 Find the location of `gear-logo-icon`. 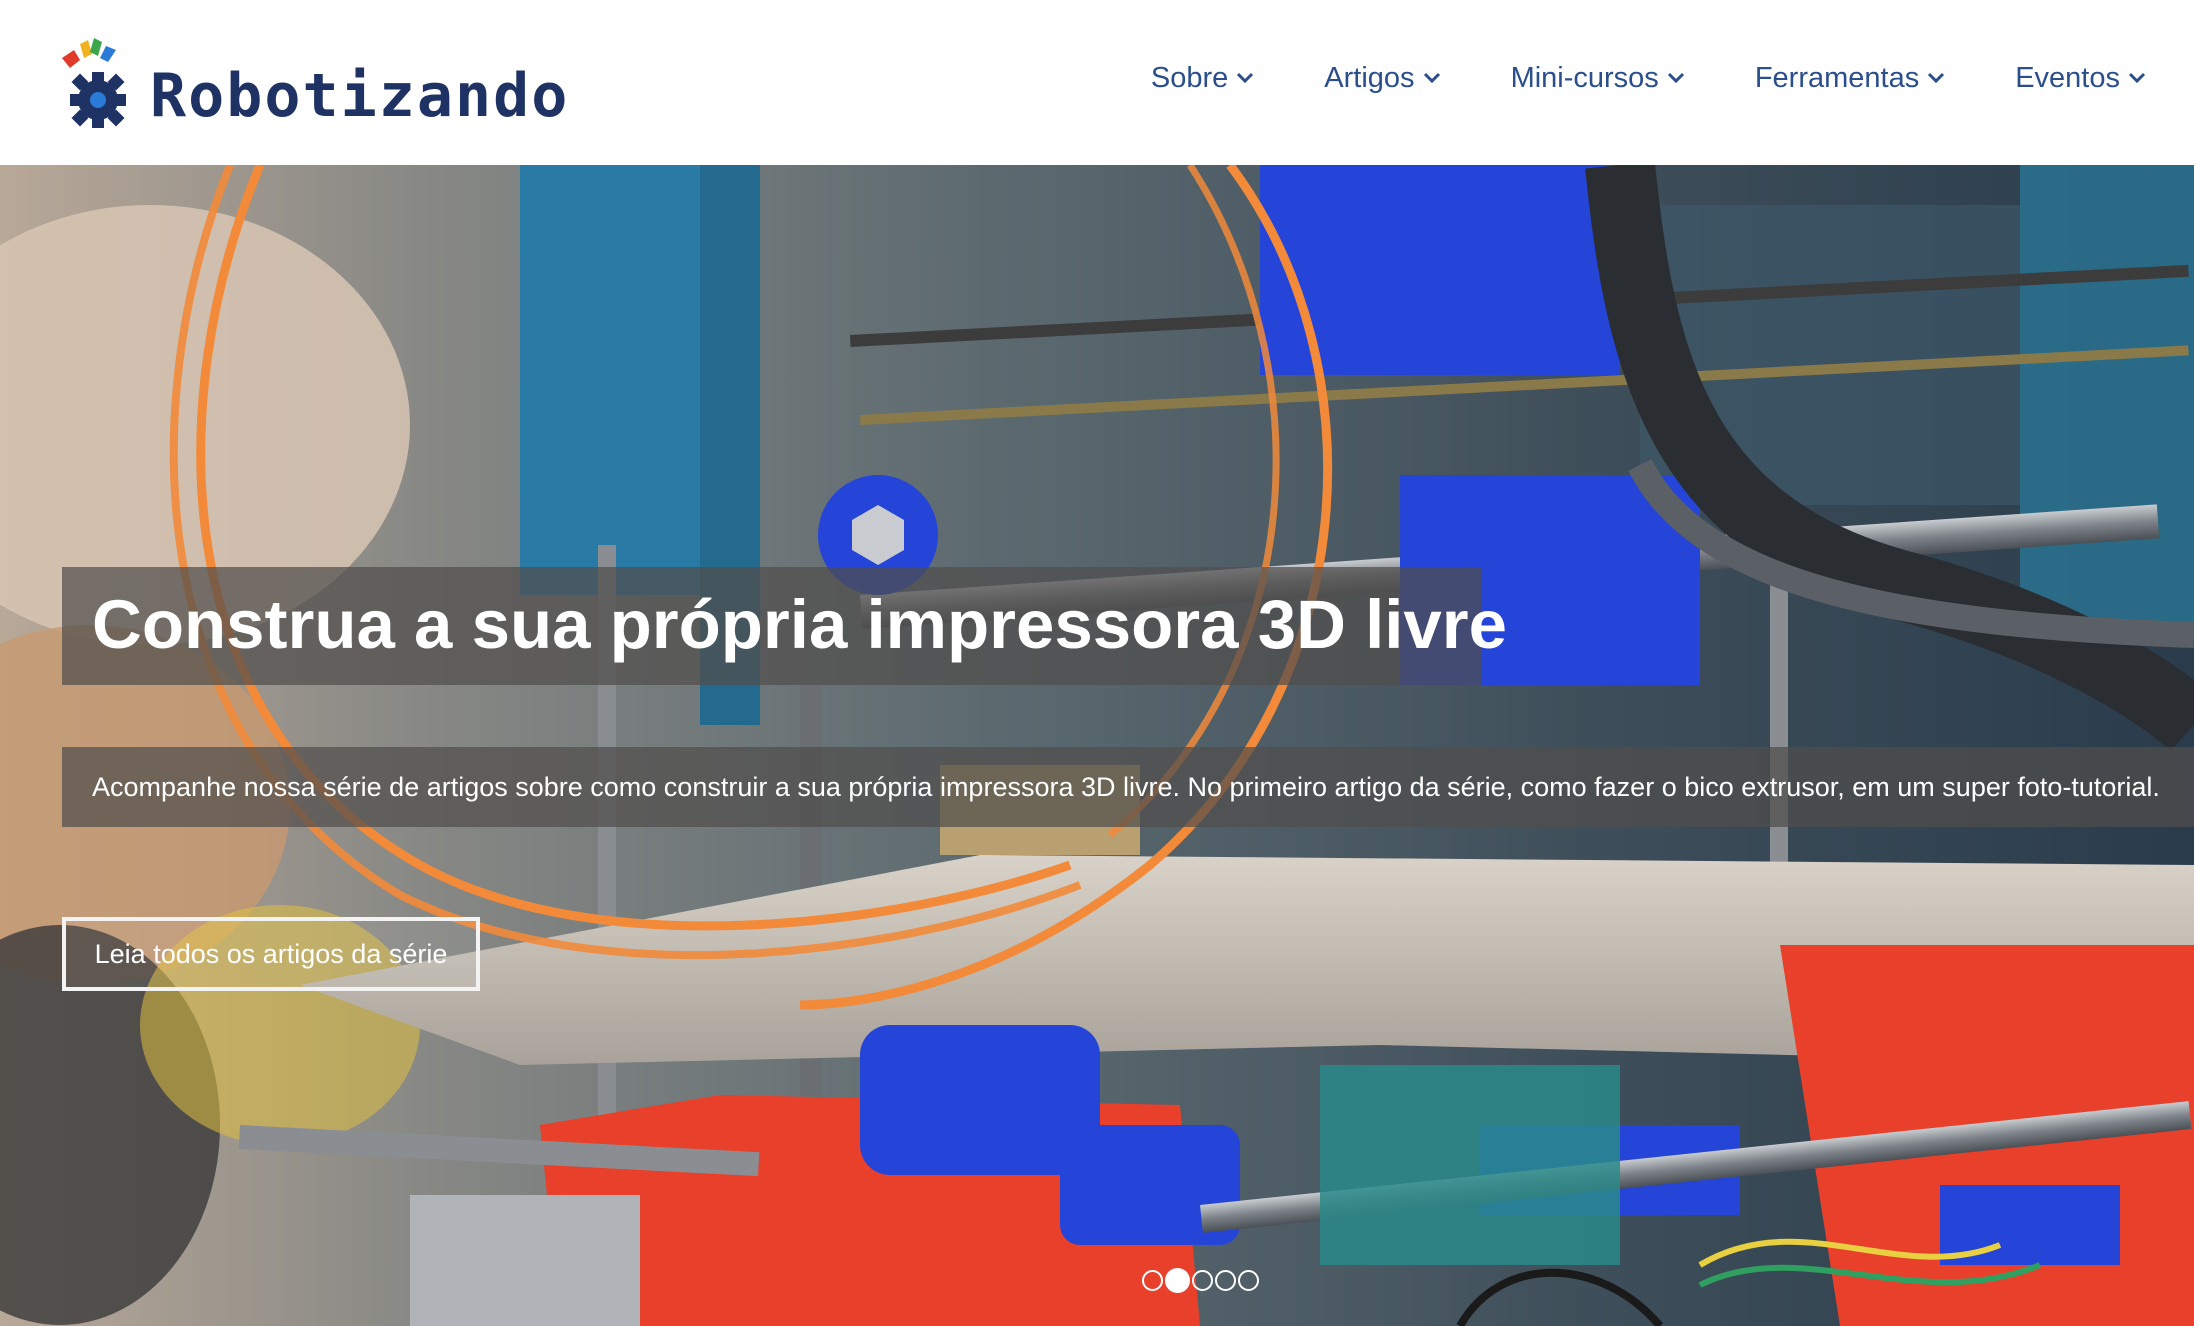

gear-logo-icon is located at coordinates (94, 83).